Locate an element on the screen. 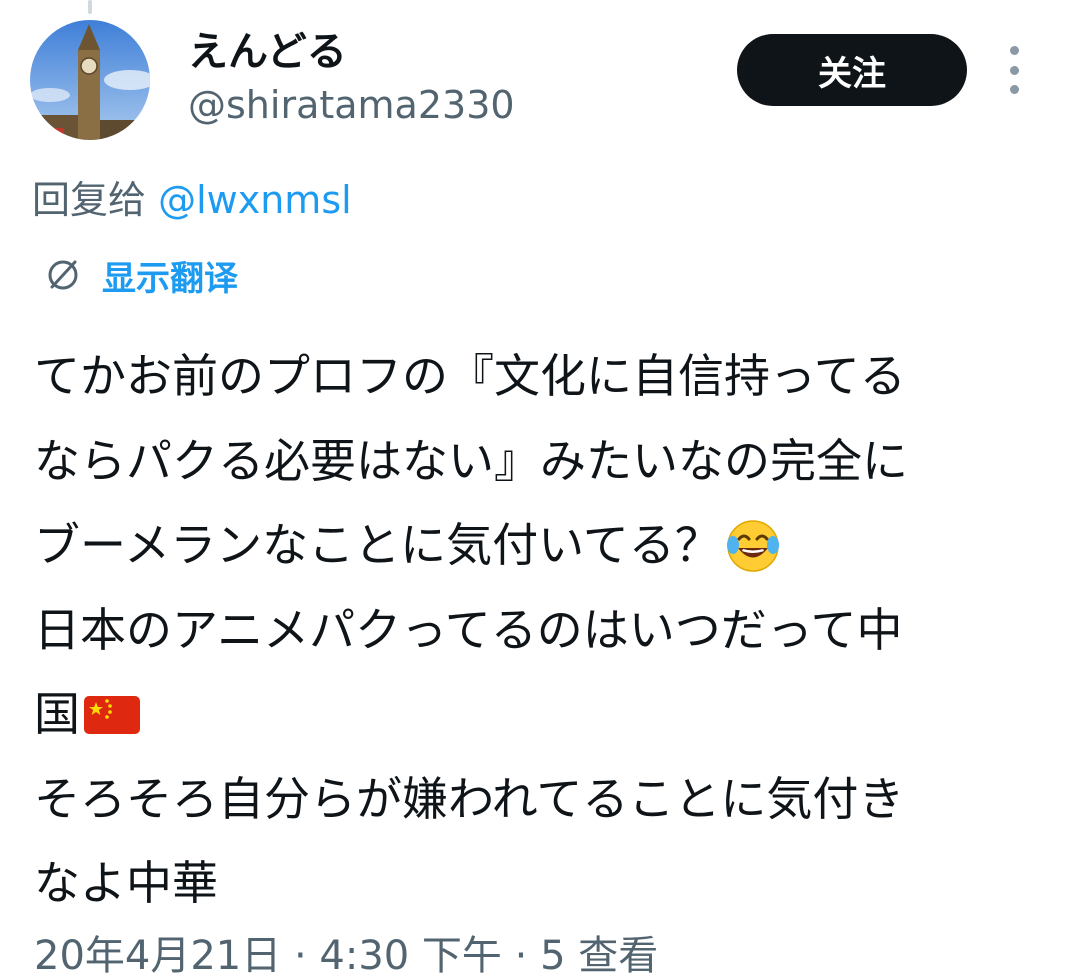  show-translation-label: 显示翻译 is located at coordinates (170, 278).